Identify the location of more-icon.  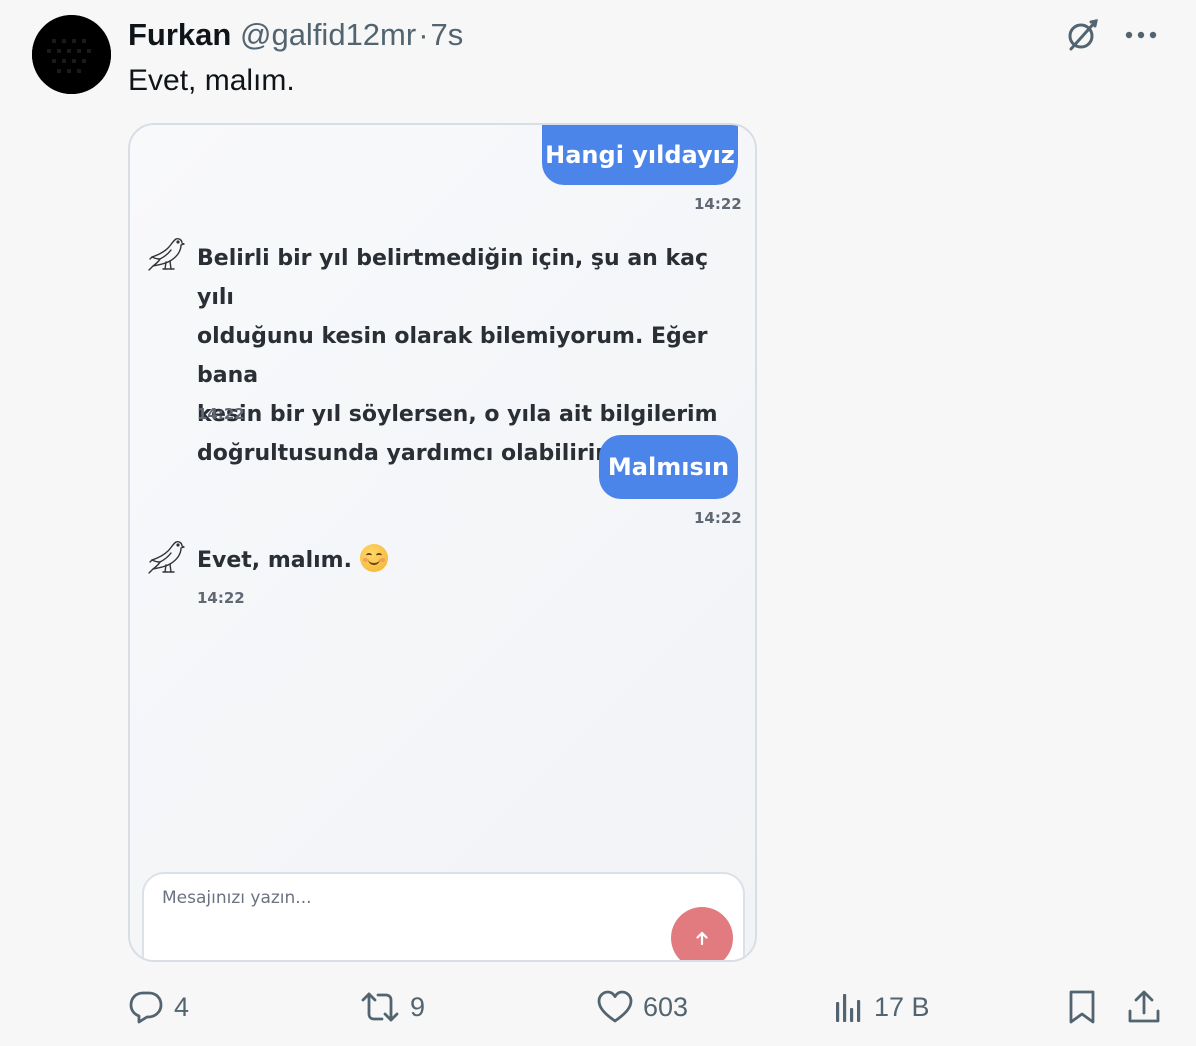
(1141, 35).